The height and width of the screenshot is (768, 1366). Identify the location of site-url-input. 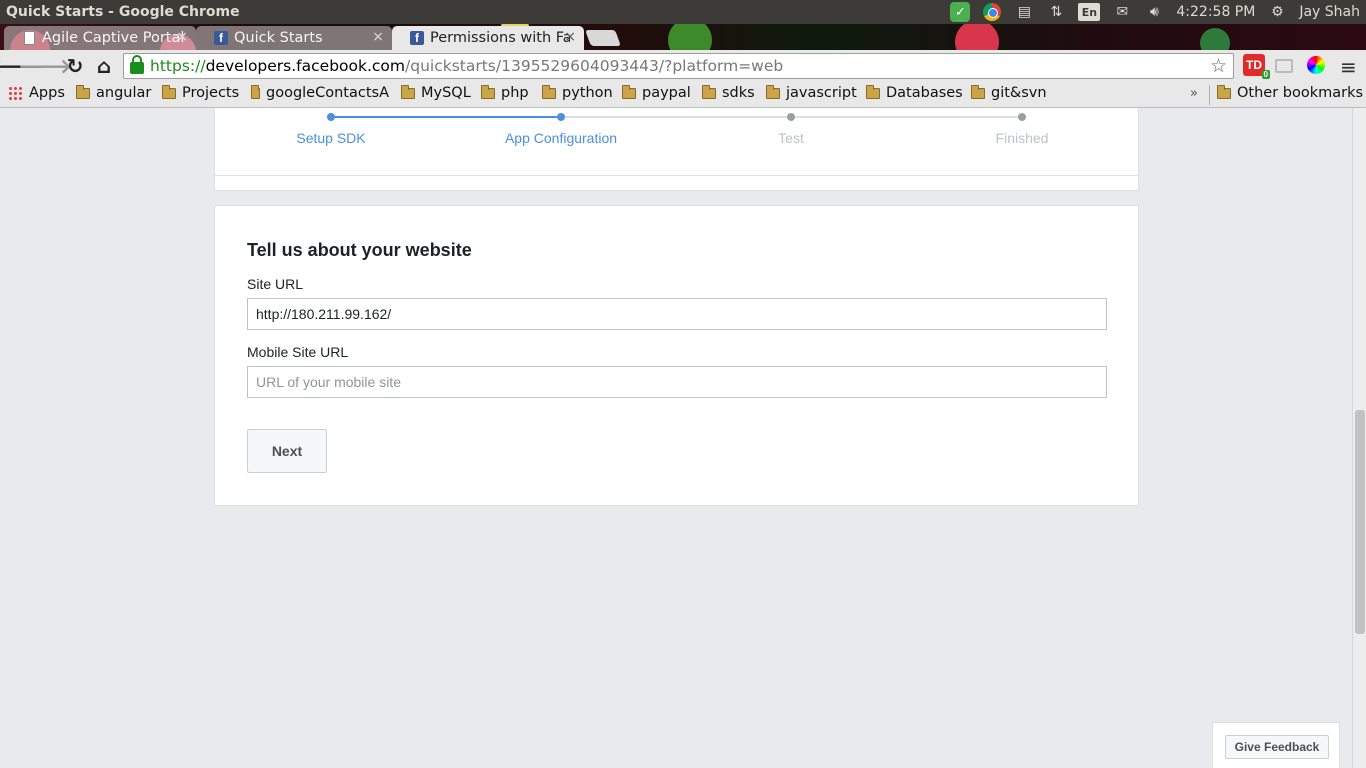
(677, 314).